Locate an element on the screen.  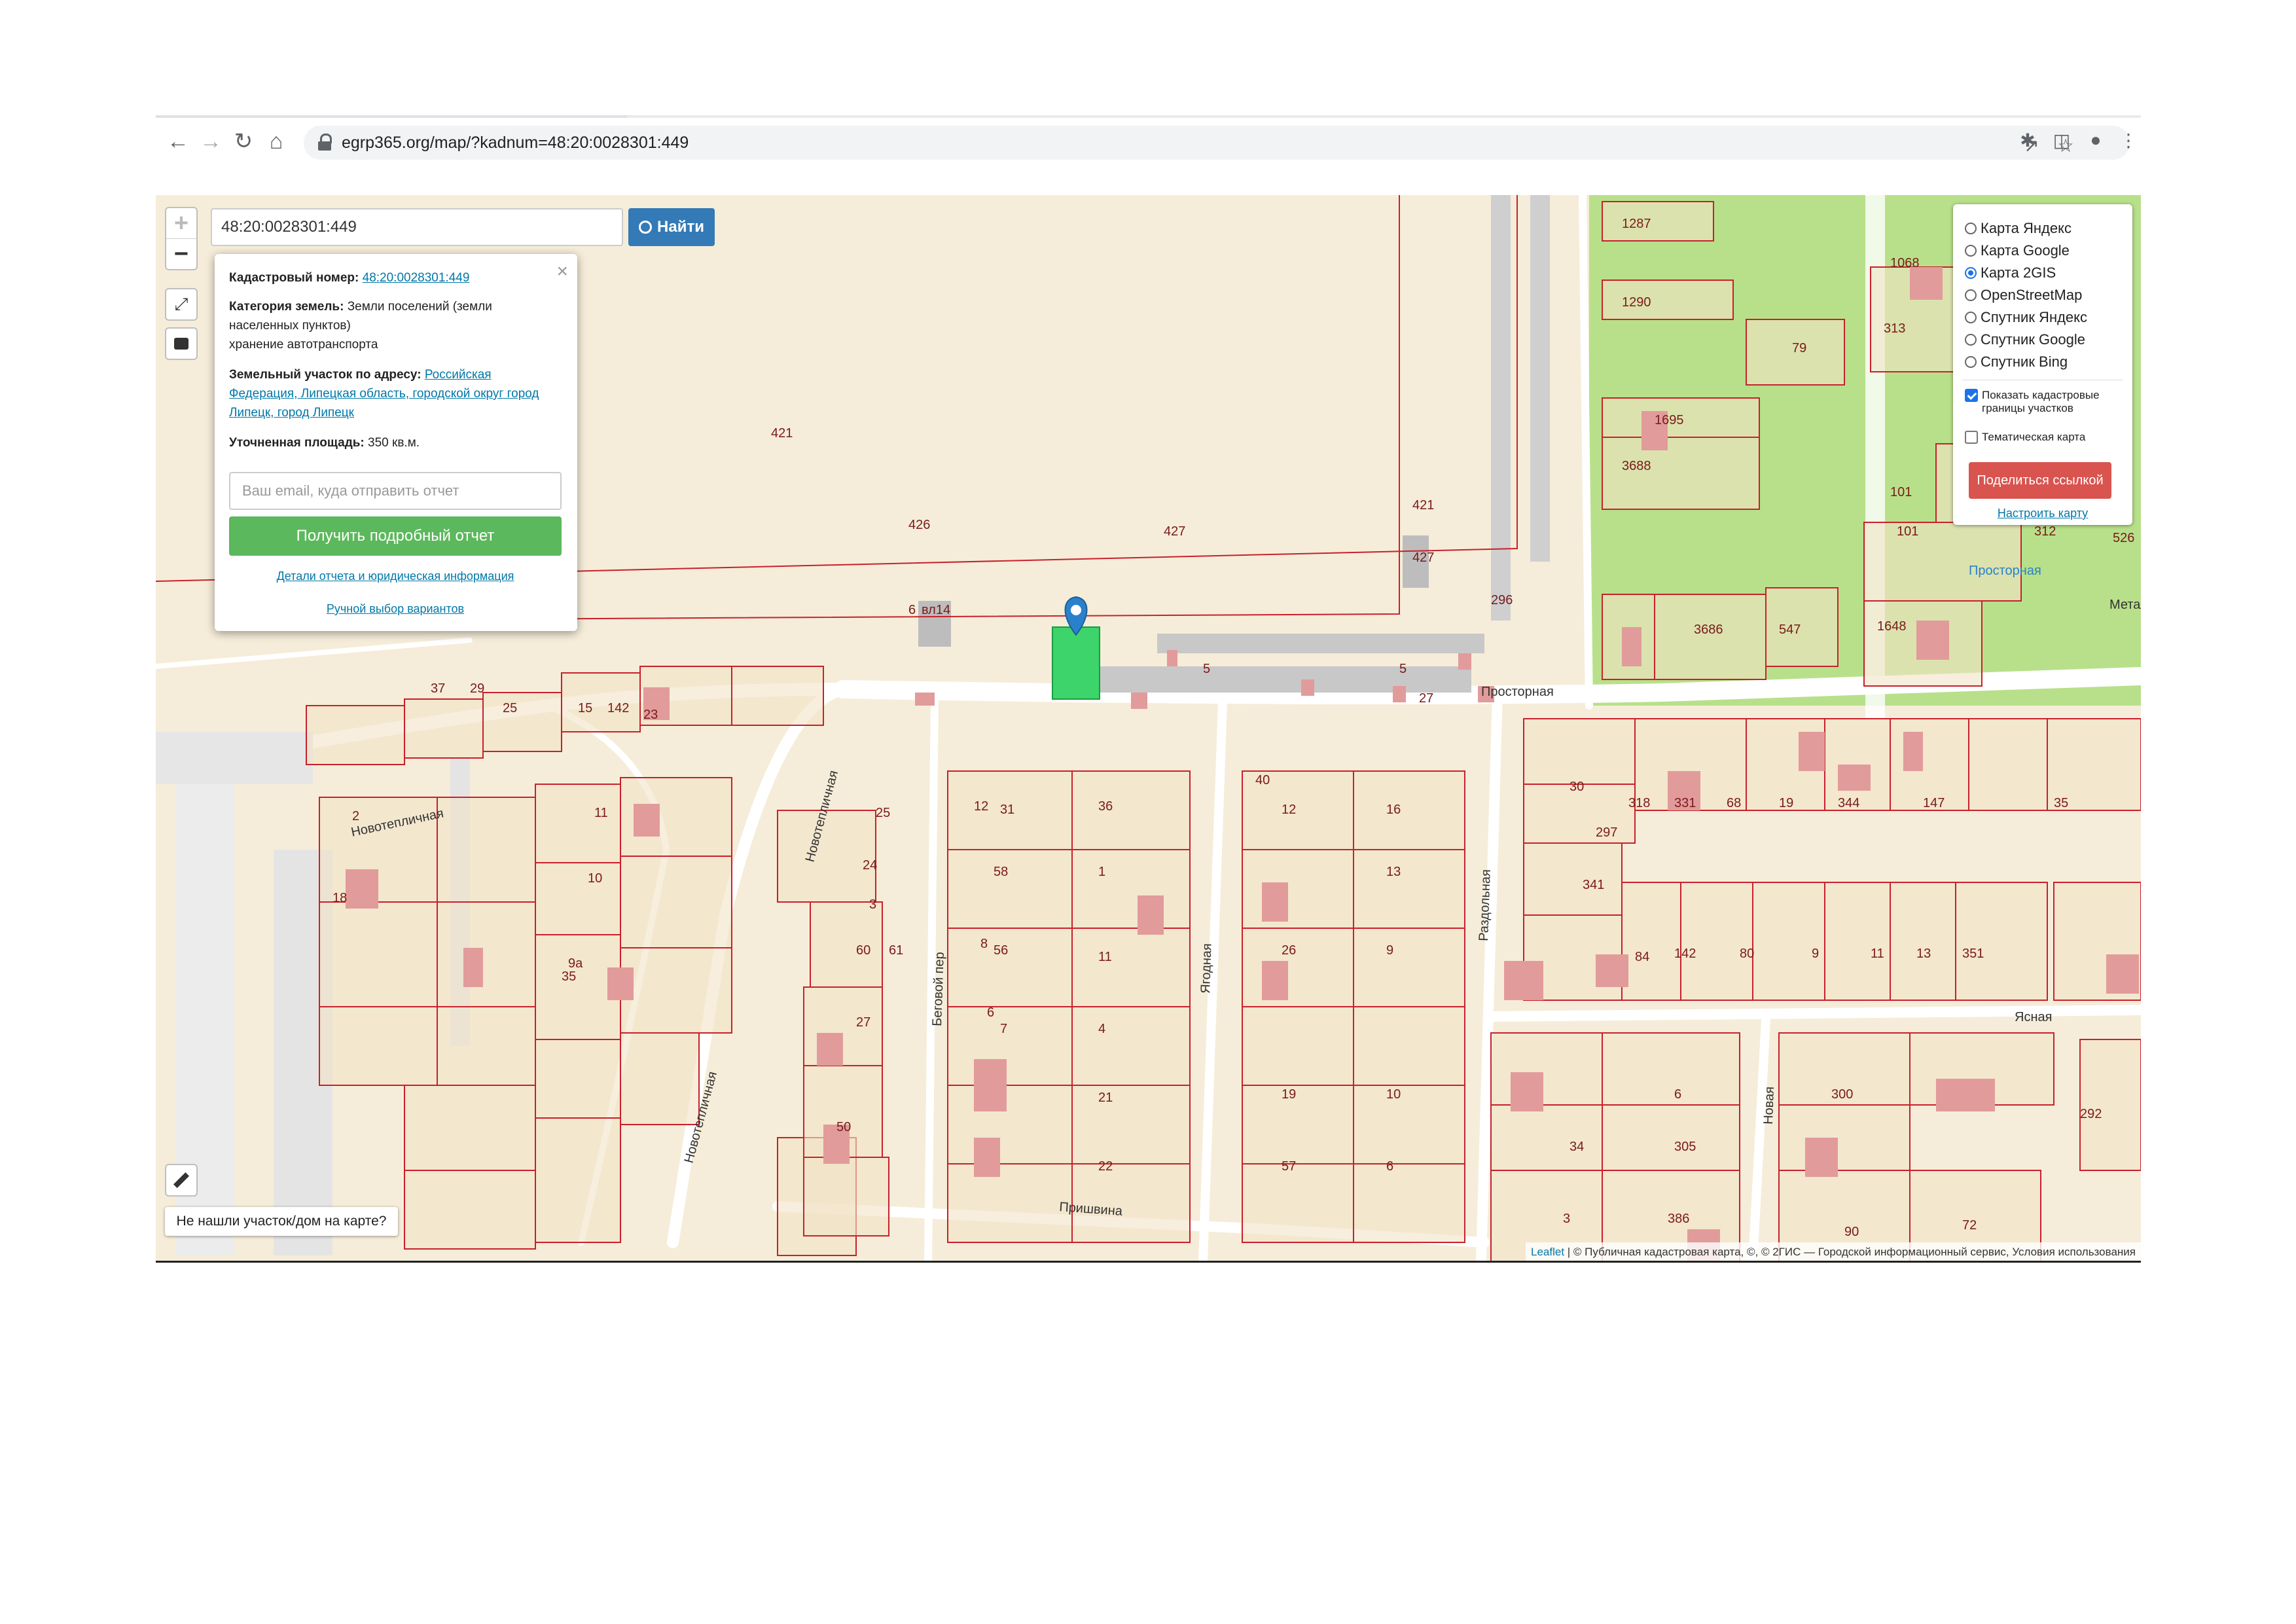
svg-text: 21 is located at coordinates (1105, 1098).